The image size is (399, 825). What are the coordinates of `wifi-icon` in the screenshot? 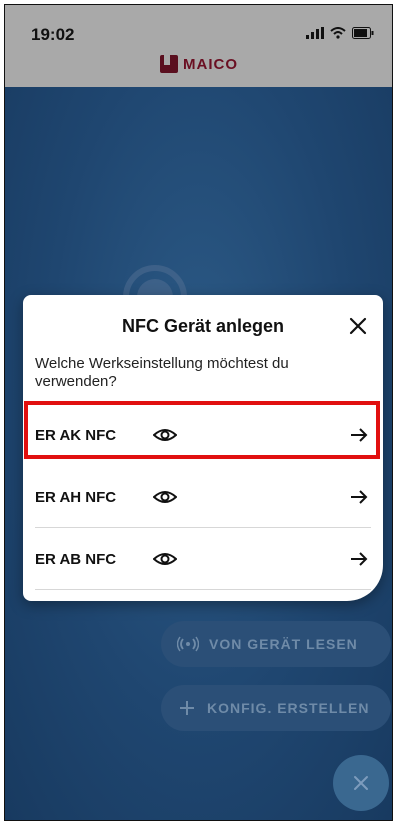 It's located at (338, 33).